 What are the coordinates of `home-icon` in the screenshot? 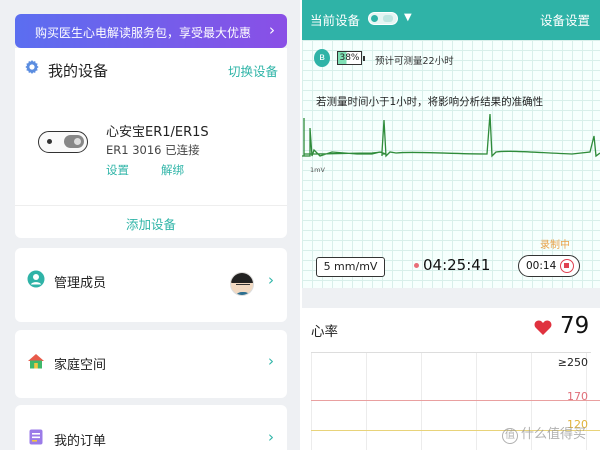 It's located at (36, 361).